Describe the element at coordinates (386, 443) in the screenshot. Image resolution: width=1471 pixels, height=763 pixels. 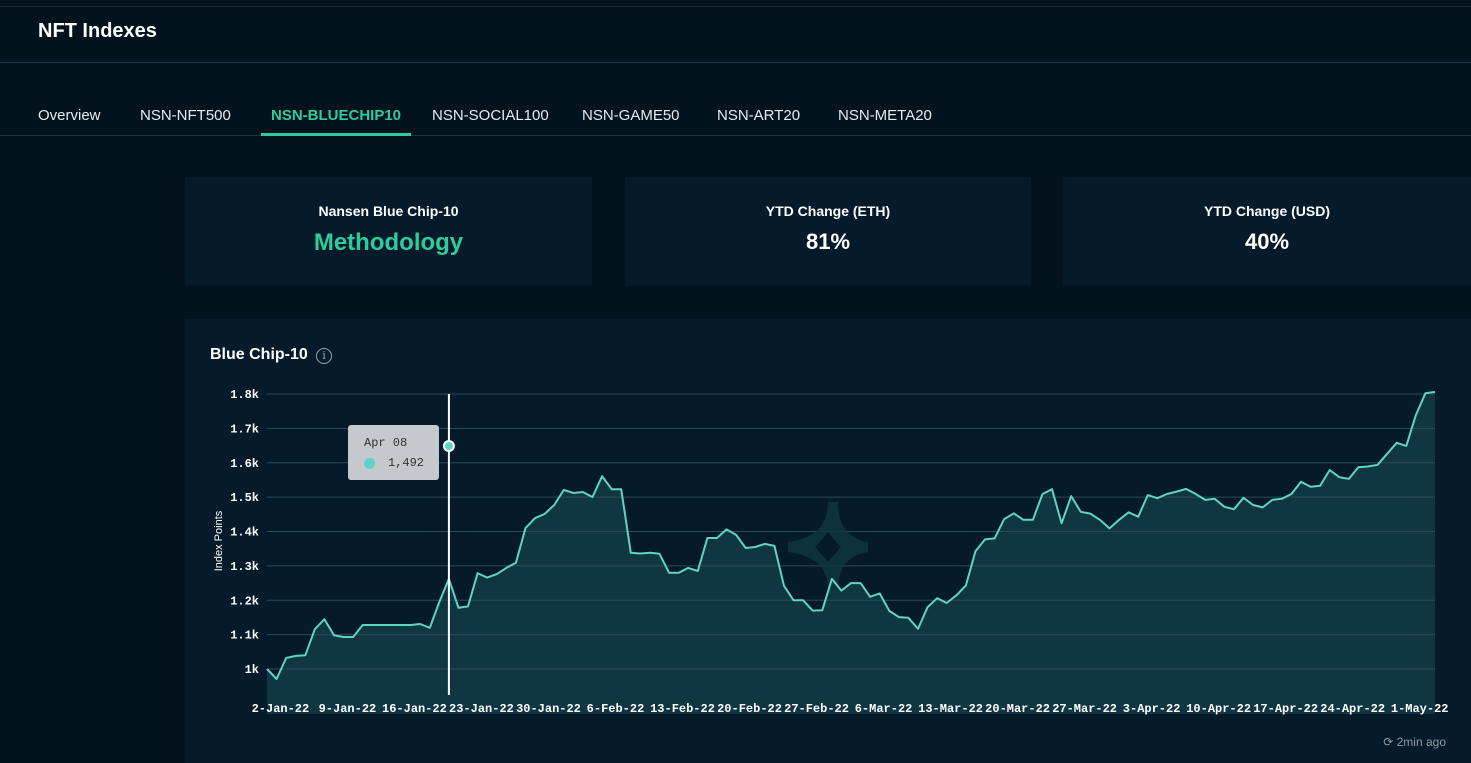
I see `tooltip-date: Apr 08` at that location.